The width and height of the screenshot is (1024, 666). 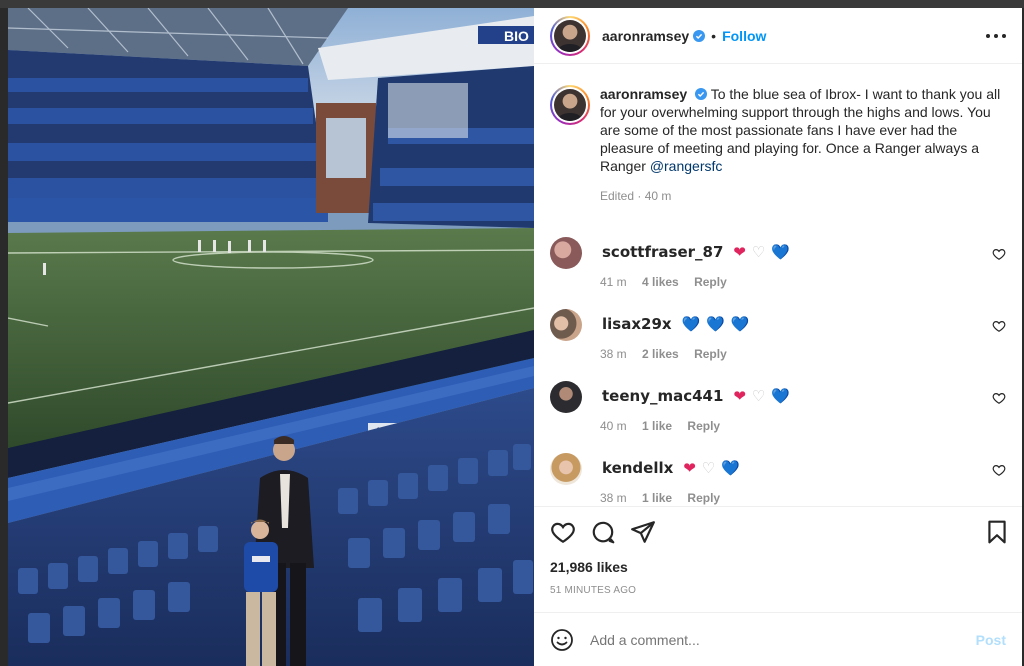 What do you see at coordinates (563, 532) in the screenshot?
I see `heart-icon` at bounding box center [563, 532].